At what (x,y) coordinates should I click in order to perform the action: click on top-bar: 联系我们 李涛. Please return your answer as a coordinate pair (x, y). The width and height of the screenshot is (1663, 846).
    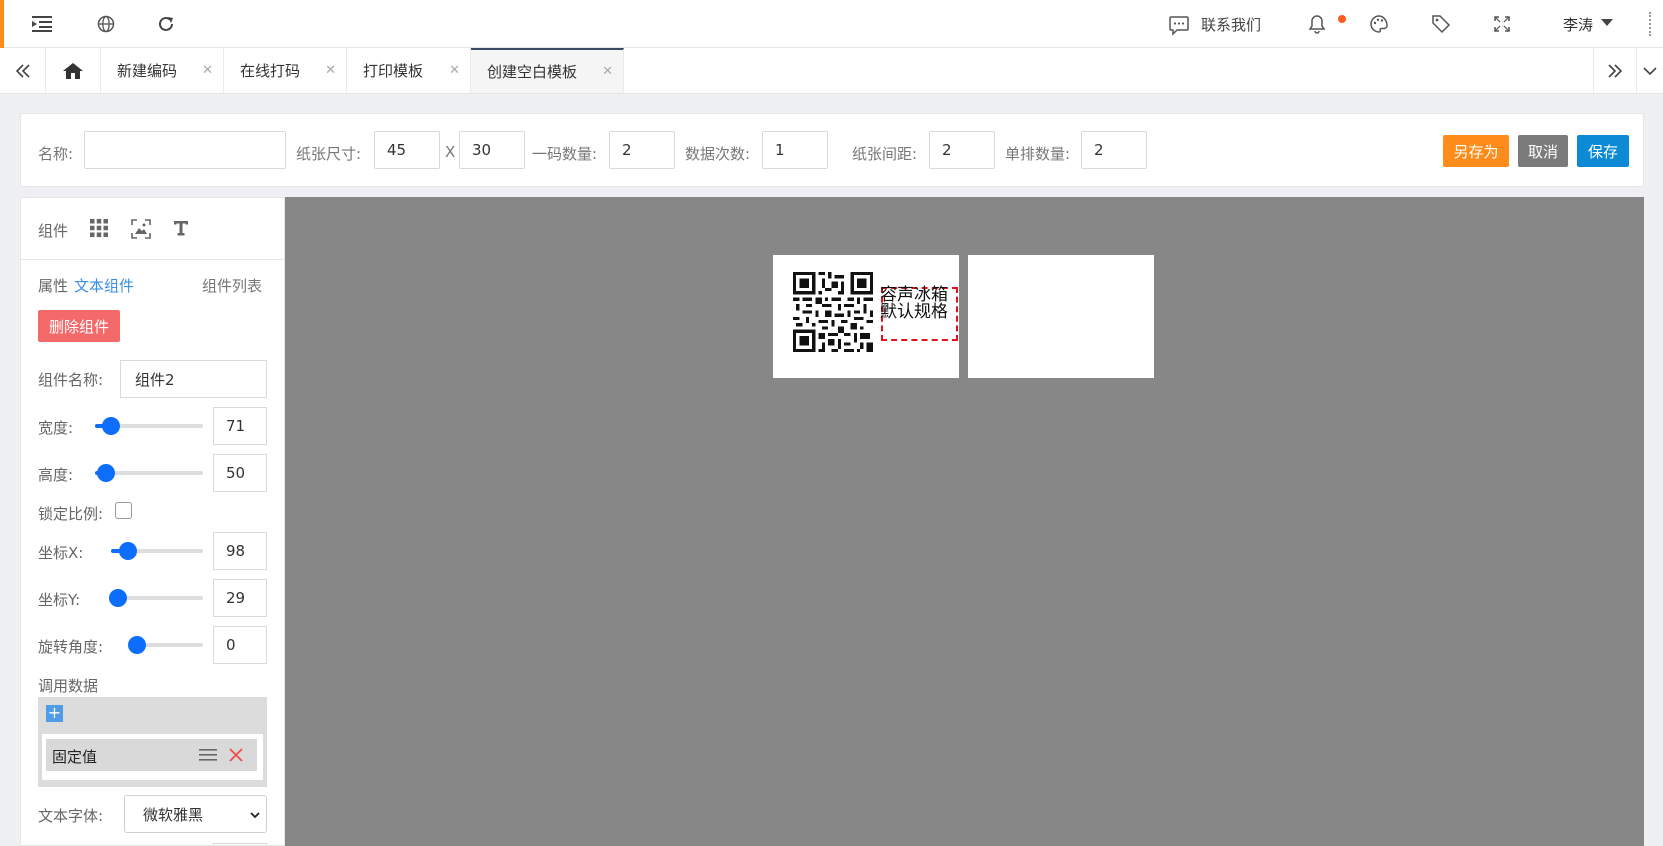
    Looking at the image, I should click on (831, 24).